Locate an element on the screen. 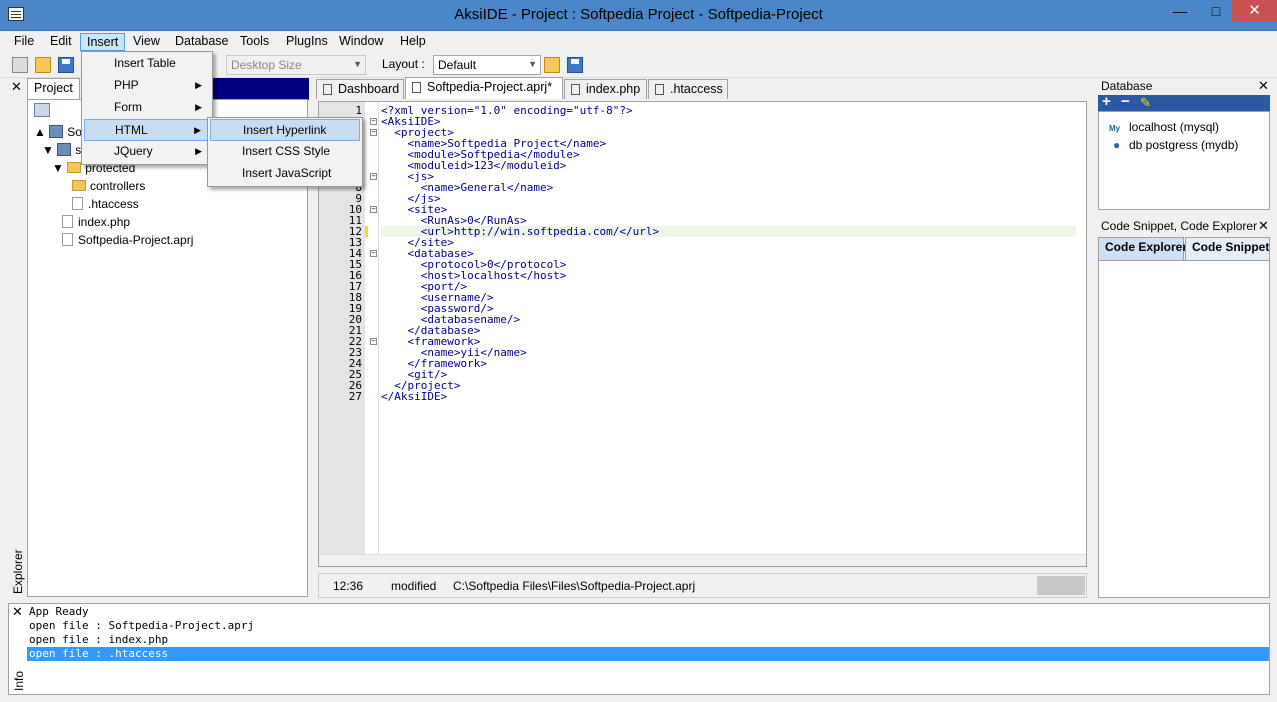 Image resolution: width=1277 pixels, height=702 pixels. mysql-icon: My is located at coordinates (1115, 128).